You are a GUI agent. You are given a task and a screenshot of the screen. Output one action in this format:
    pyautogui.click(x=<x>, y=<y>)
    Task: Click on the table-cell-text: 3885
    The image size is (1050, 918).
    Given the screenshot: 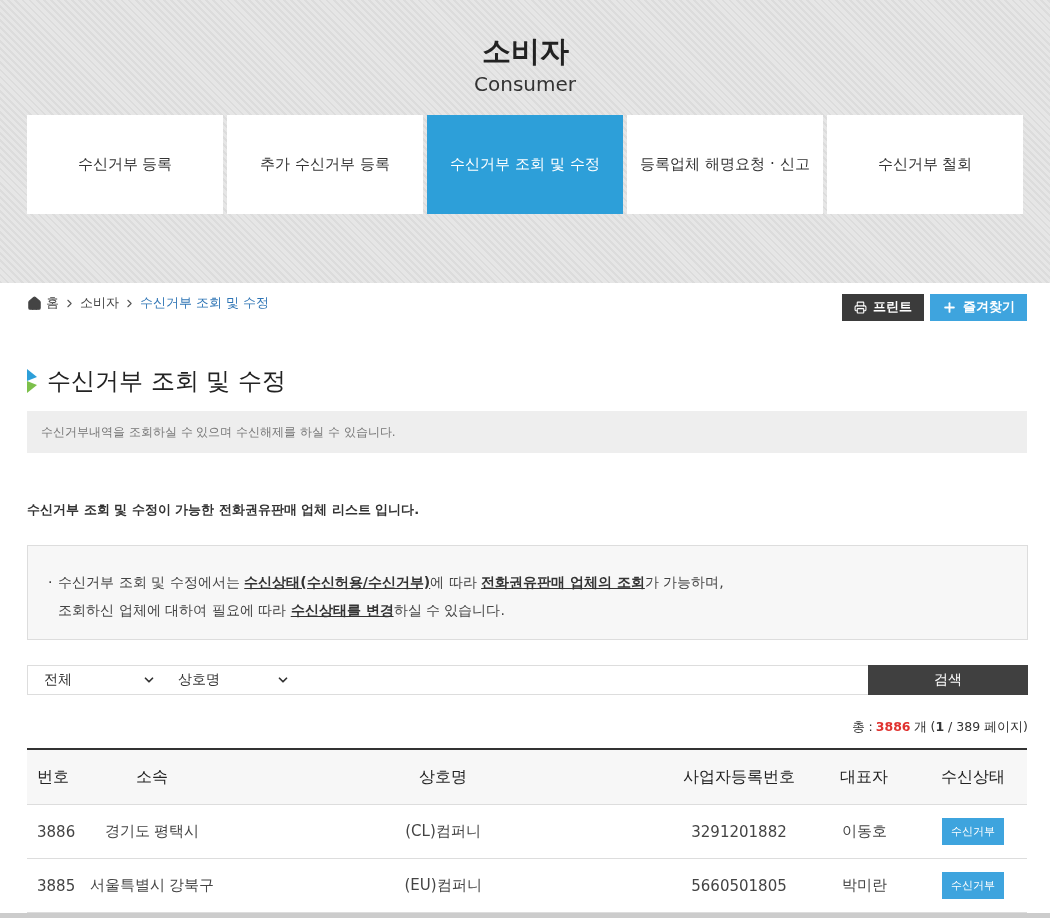 What is the action you would take?
    pyautogui.click(x=56, y=885)
    